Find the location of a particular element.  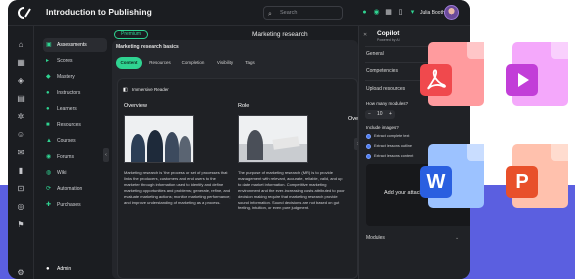

acrobat-icon is located at coordinates (436, 80).